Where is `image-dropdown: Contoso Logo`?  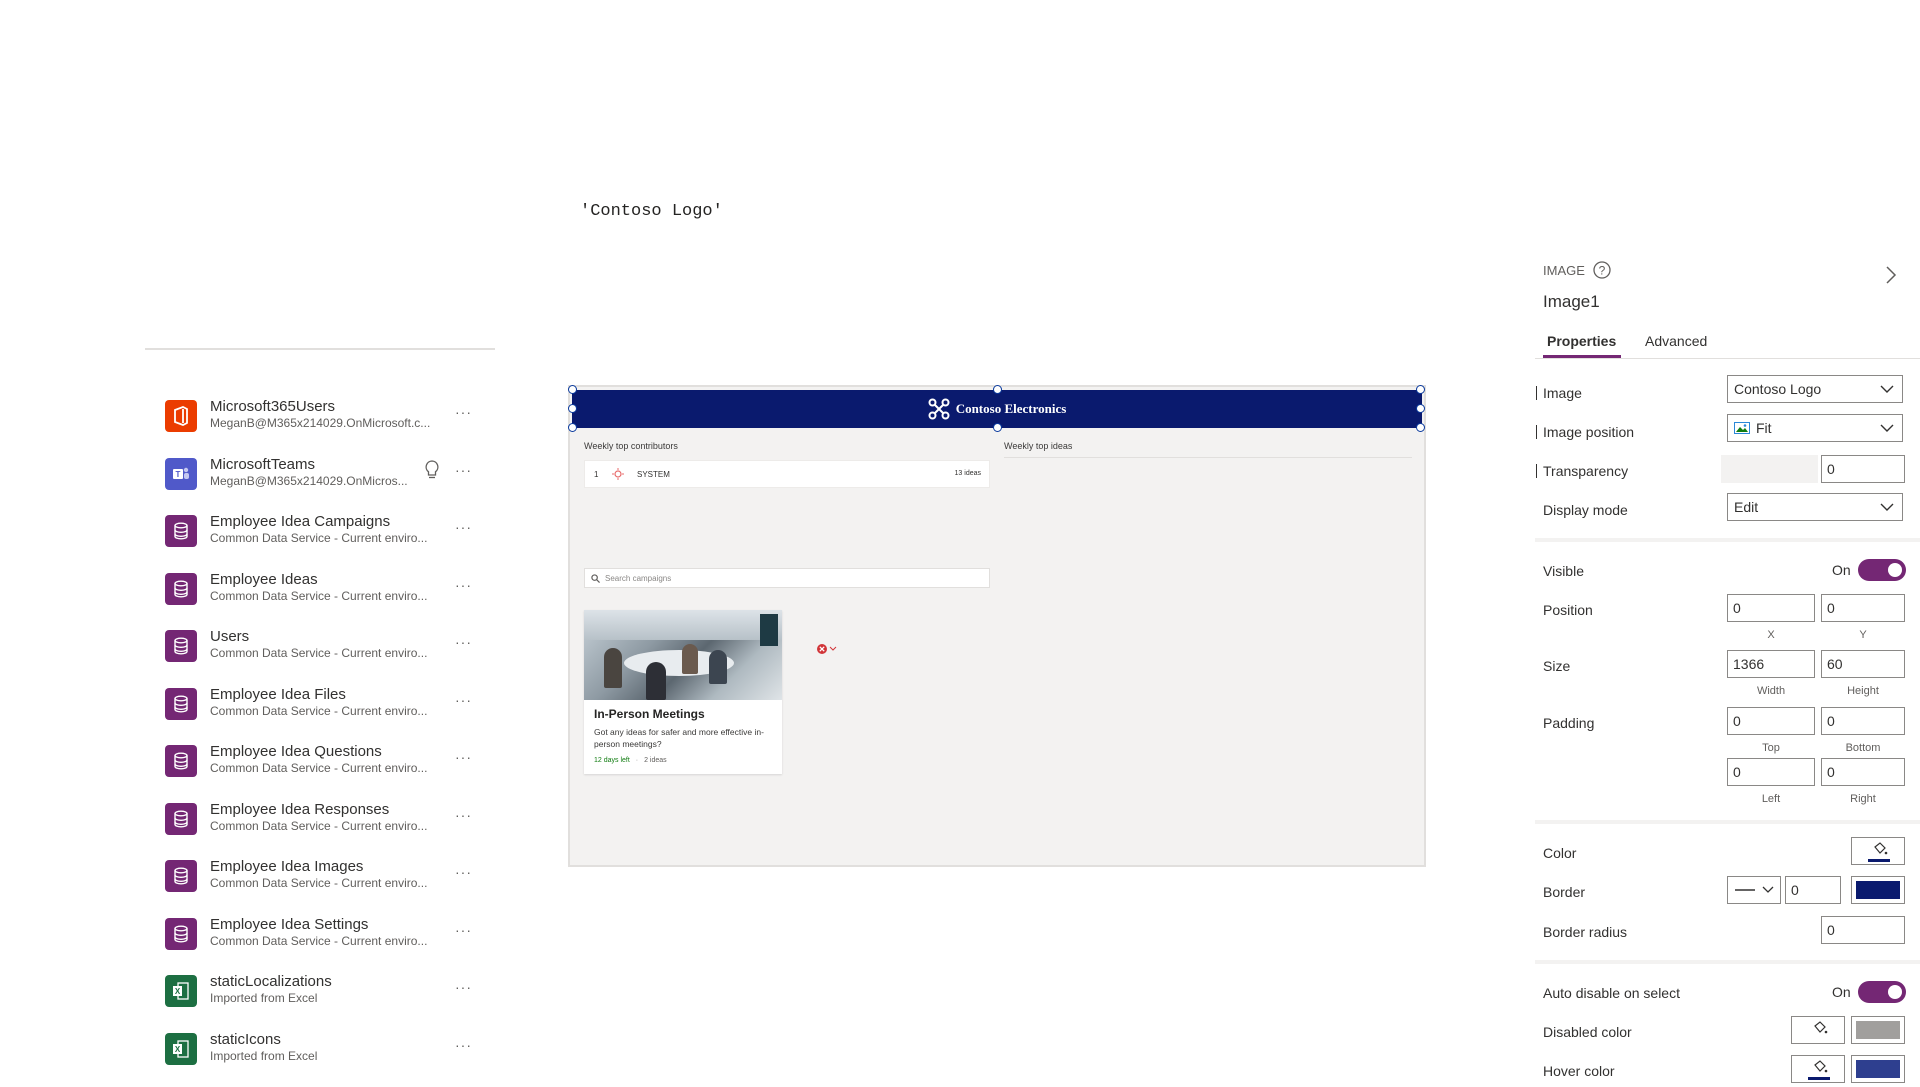 image-dropdown: Contoso Logo is located at coordinates (1815, 389).